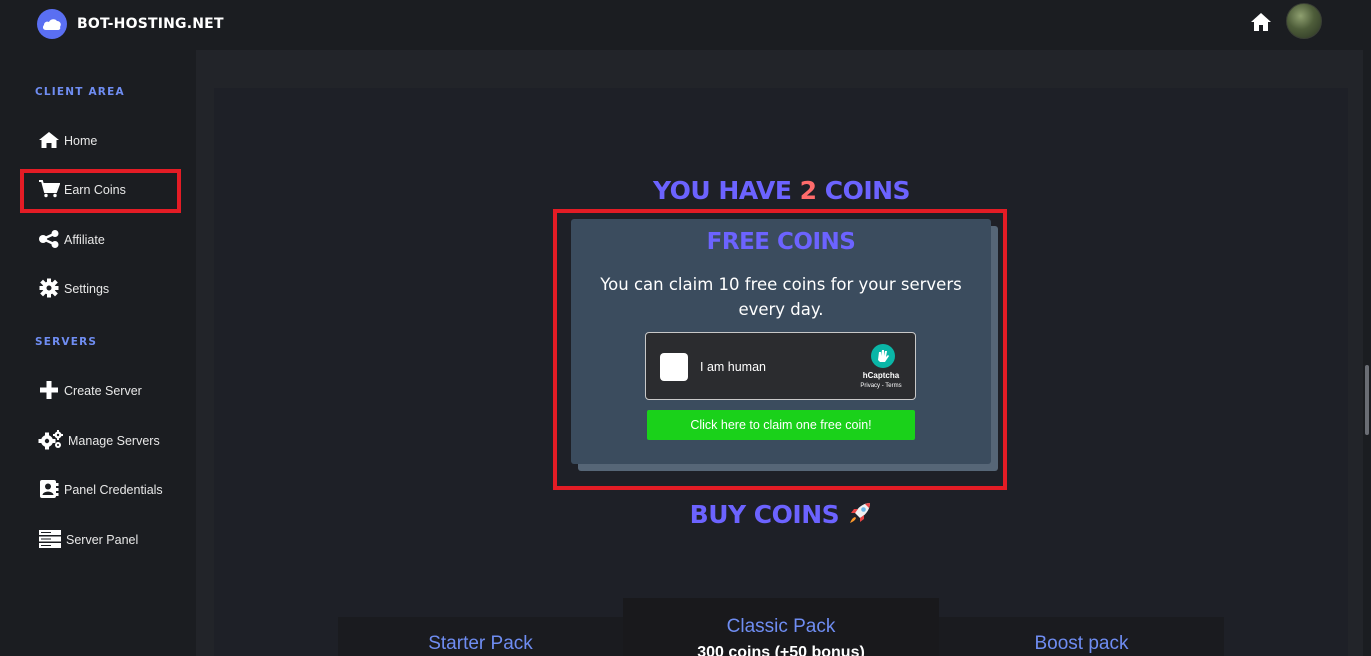 The width and height of the screenshot is (1371, 656). Describe the element at coordinates (50, 540) in the screenshot. I see `server-icon` at that location.